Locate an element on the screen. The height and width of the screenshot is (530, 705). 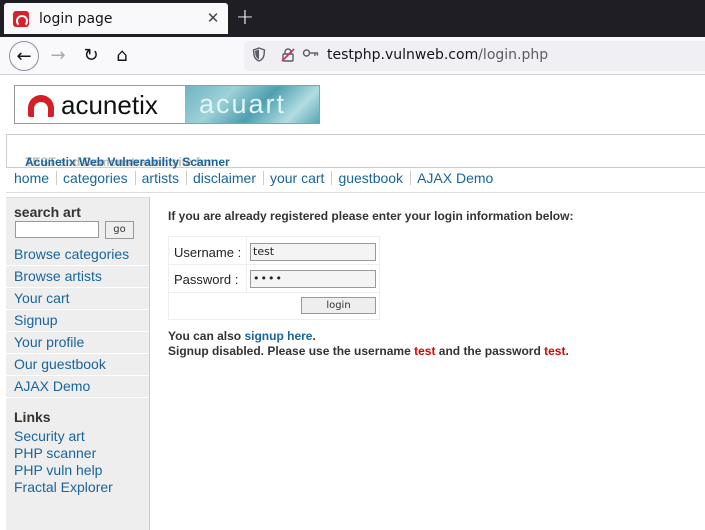
link-security-art: Security art is located at coordinates (63, 436).